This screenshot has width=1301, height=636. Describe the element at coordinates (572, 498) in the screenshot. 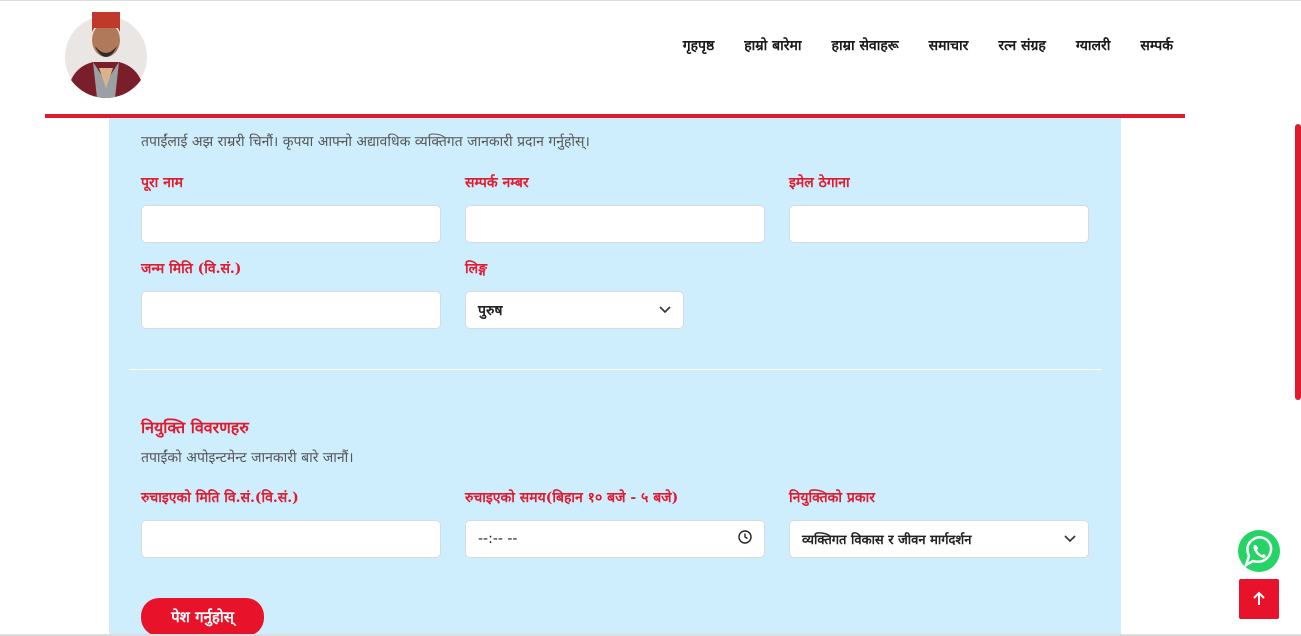

I see `preferred-time-label: रुचाइएको समय(बिहान १० बजे - ५ बजे)` at that location.